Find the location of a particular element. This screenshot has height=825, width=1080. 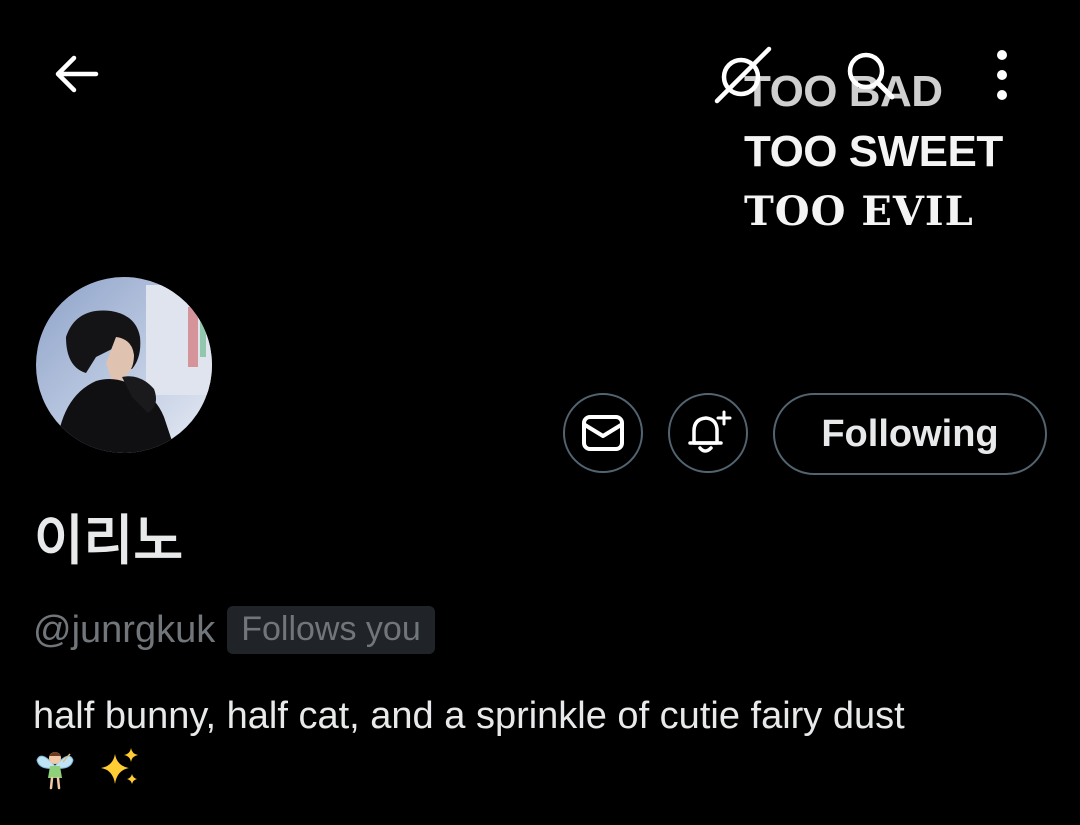

bell-plus-icon is located at coordinates (710, 431).